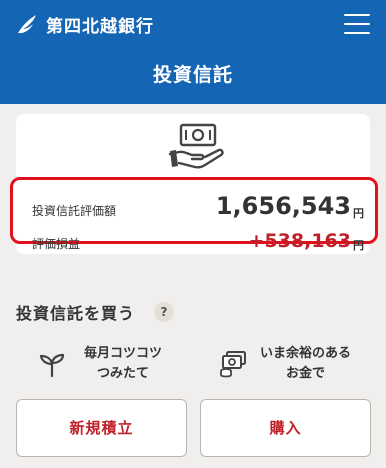 The image size is (386, 468). I want to click on bank-logo: 第四北越銀行, so click(84, 24).